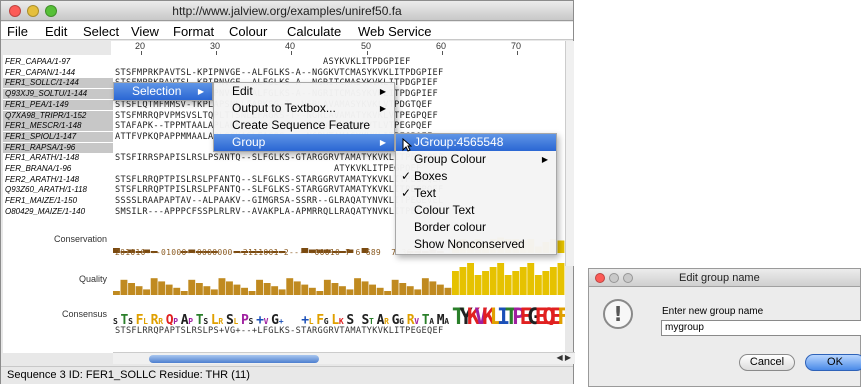  I want to click on sequence-id: FER1_SPIOL/1-147, so click(58, 136).